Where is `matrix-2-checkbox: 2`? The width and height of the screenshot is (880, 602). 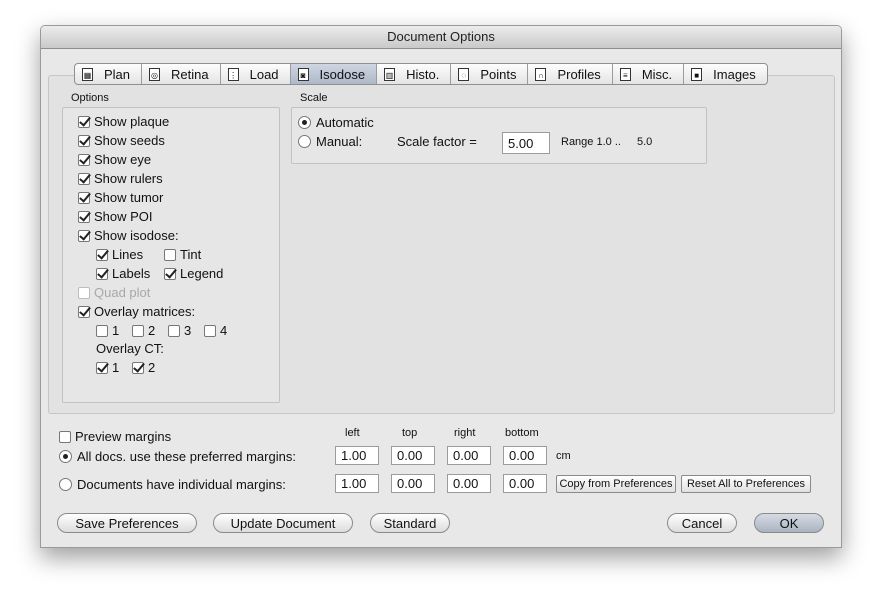
matrix-2-checkbox: 2 is located at coordinates (143, 330).